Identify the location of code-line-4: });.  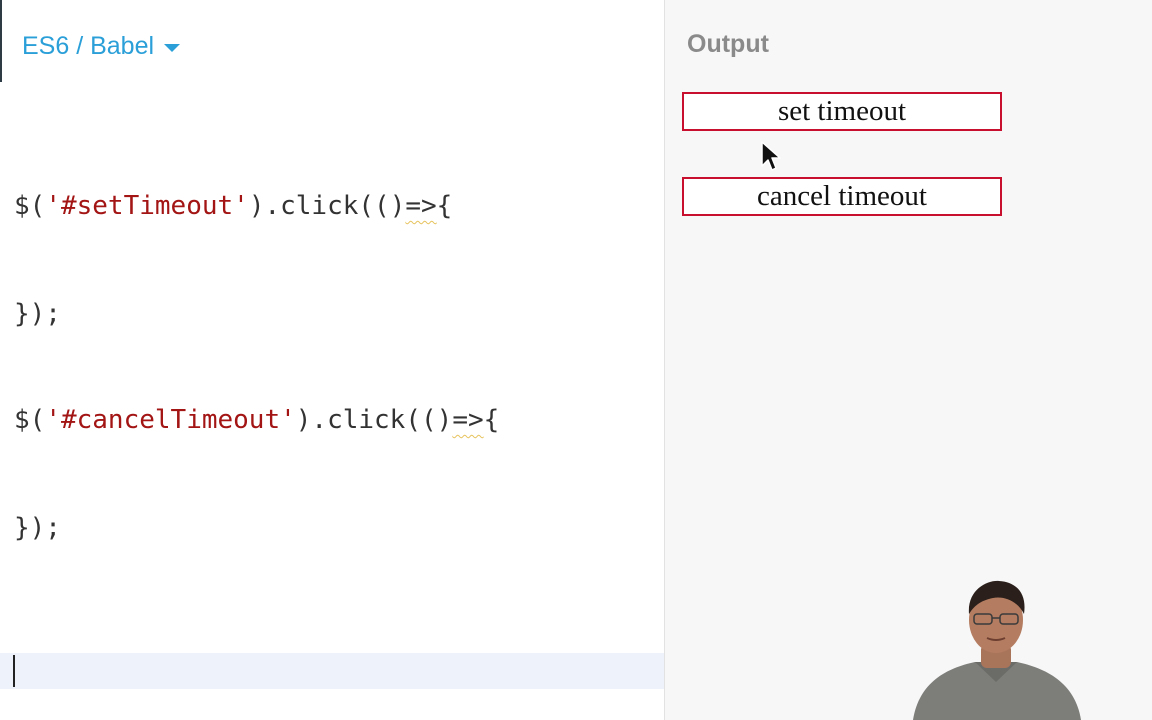
(37, 528).